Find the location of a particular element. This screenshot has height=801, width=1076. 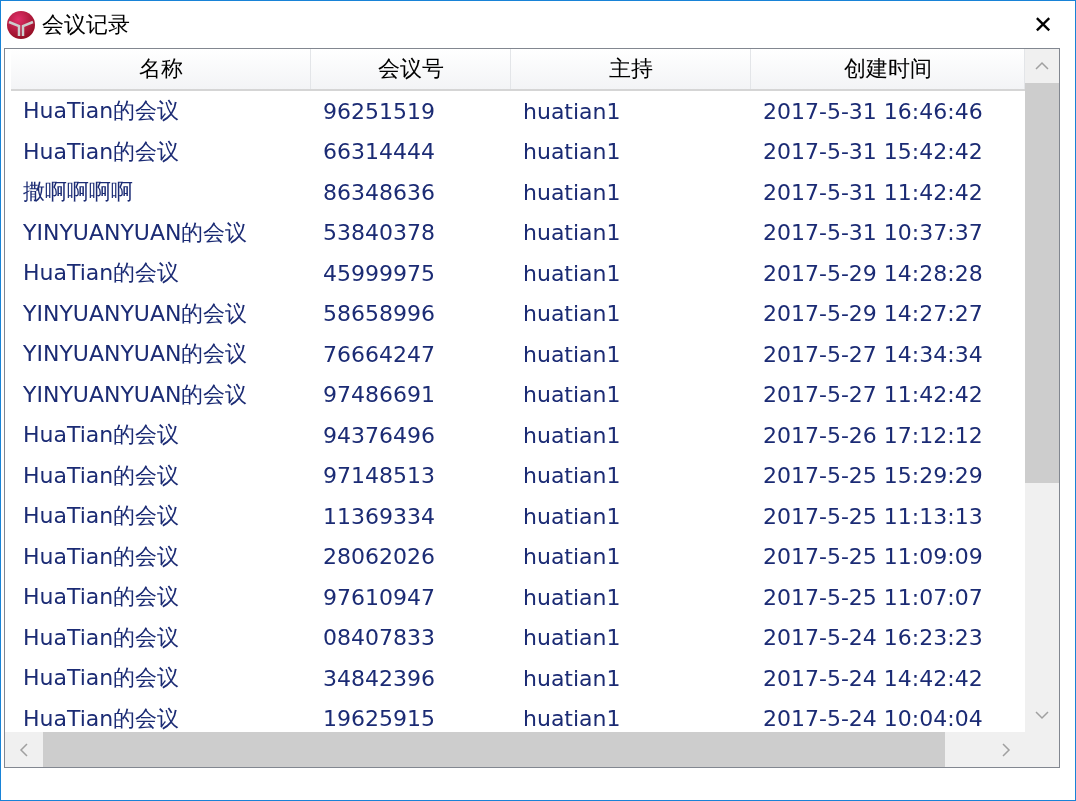

close-button: ✕ is located at coordinates (1043, 24).